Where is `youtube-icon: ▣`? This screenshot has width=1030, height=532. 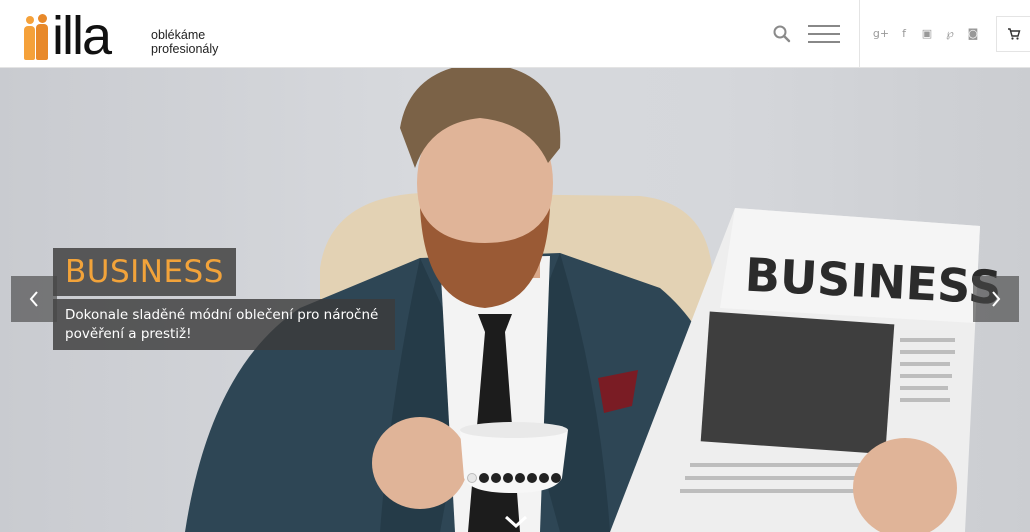
youtube-icon: ▣ is located at coordinates (927, 33).